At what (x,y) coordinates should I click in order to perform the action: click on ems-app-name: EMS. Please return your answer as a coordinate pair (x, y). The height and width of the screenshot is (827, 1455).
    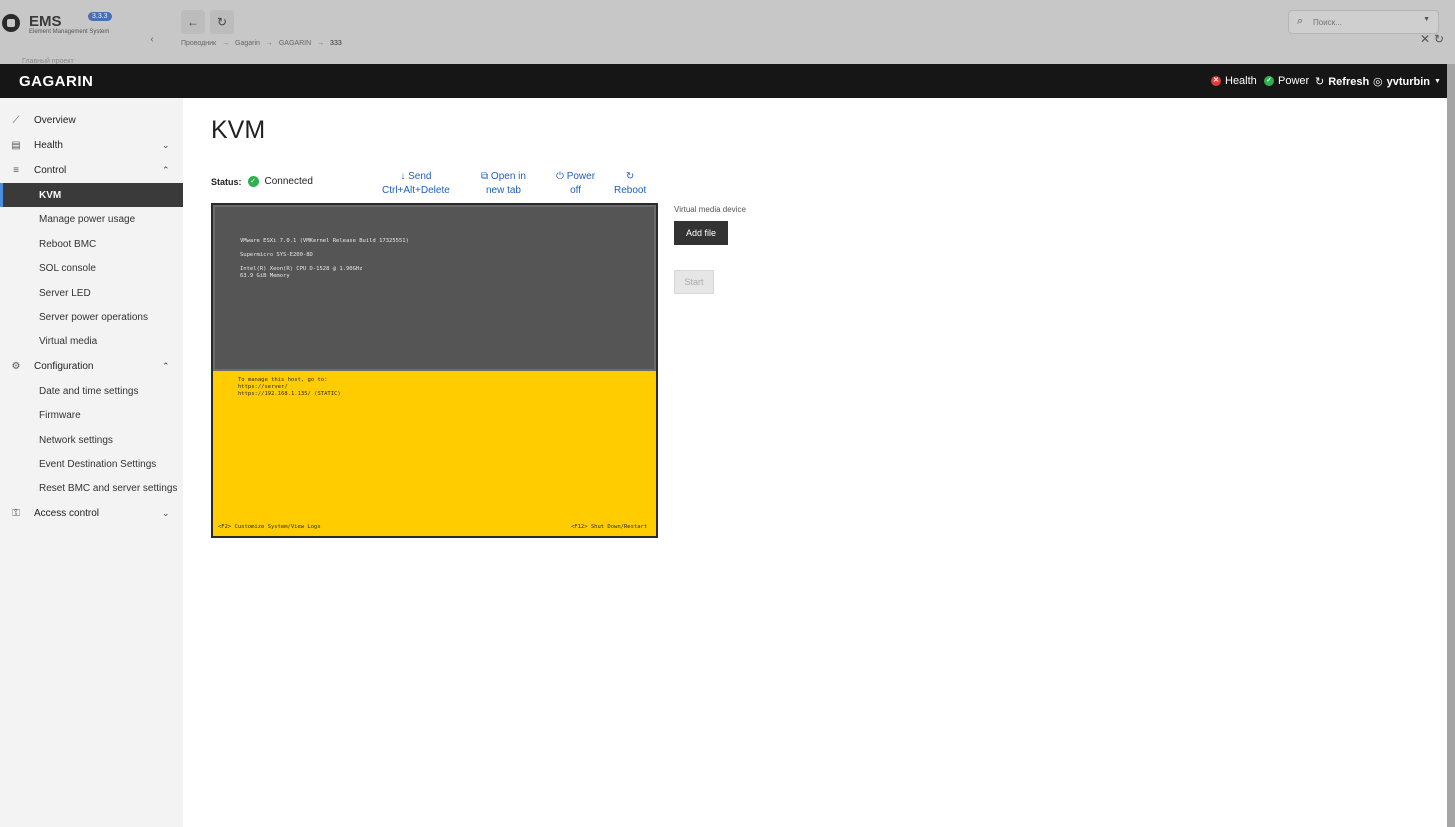
    Looking at the image, I should click on (45, 21).